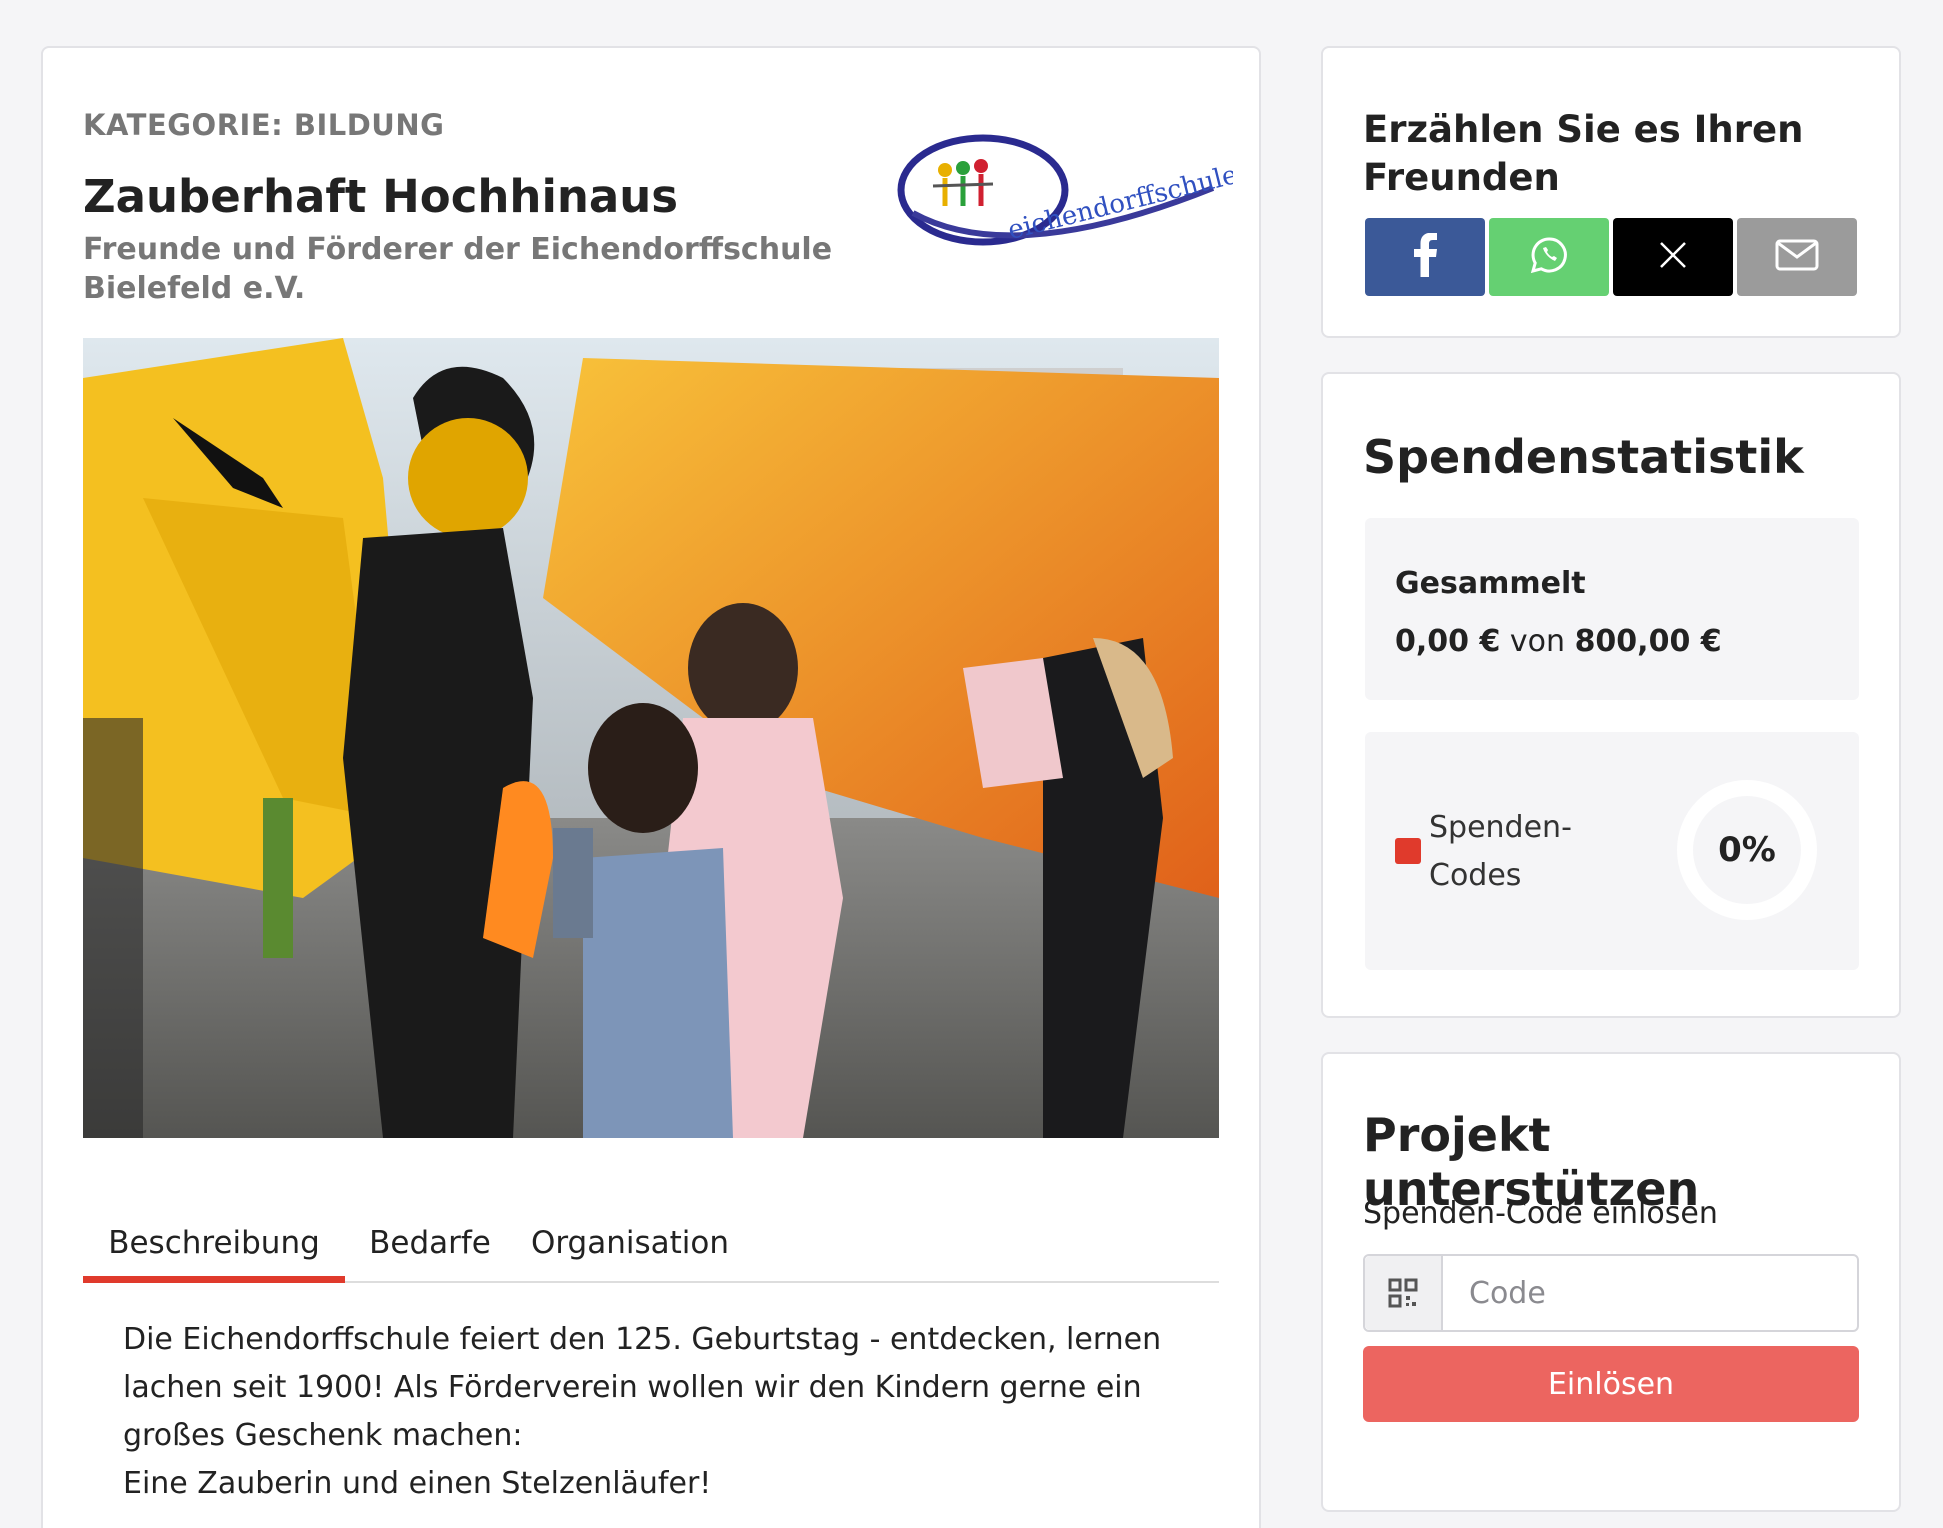  I want to click on description-paragraph: Eine Zauberin und einen Stelzenläufer!, so click(417, 1483).